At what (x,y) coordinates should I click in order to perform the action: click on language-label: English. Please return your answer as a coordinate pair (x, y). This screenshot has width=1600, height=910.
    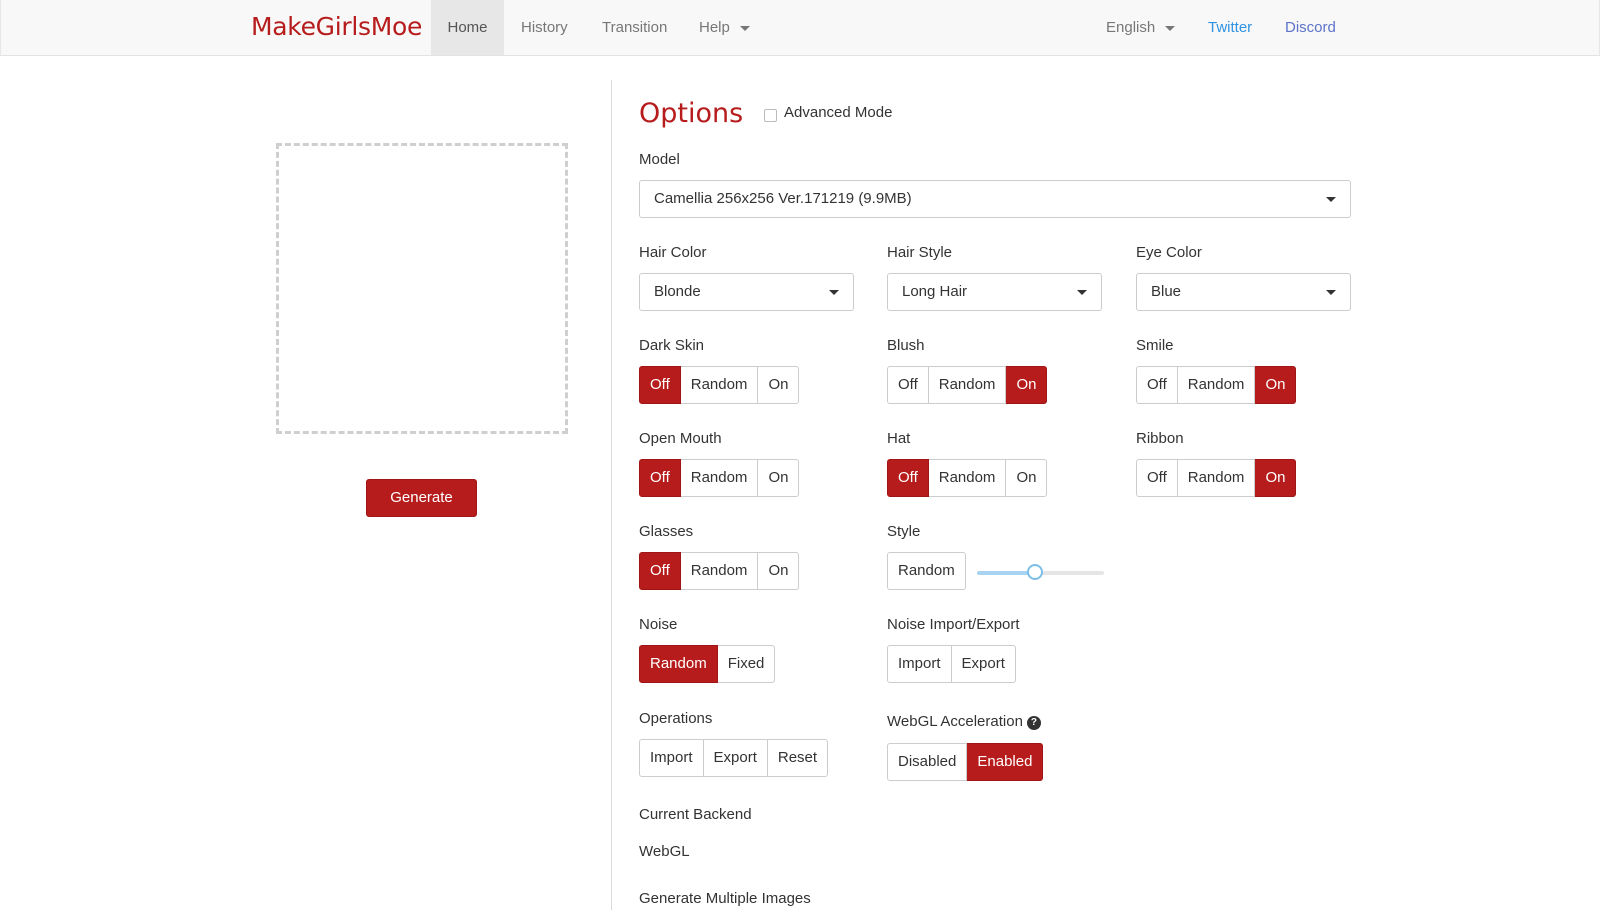
    Looking at the image, I should click on (1131, 27).